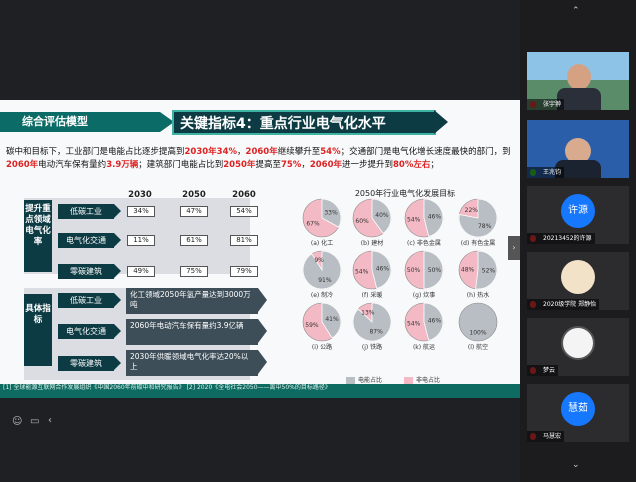 This screenshot has width=636, height=482. What do you see at coordinates (332, 319) in the screenshot?
I see `pie-data-label: 41%` at bounding box center [332, 319].